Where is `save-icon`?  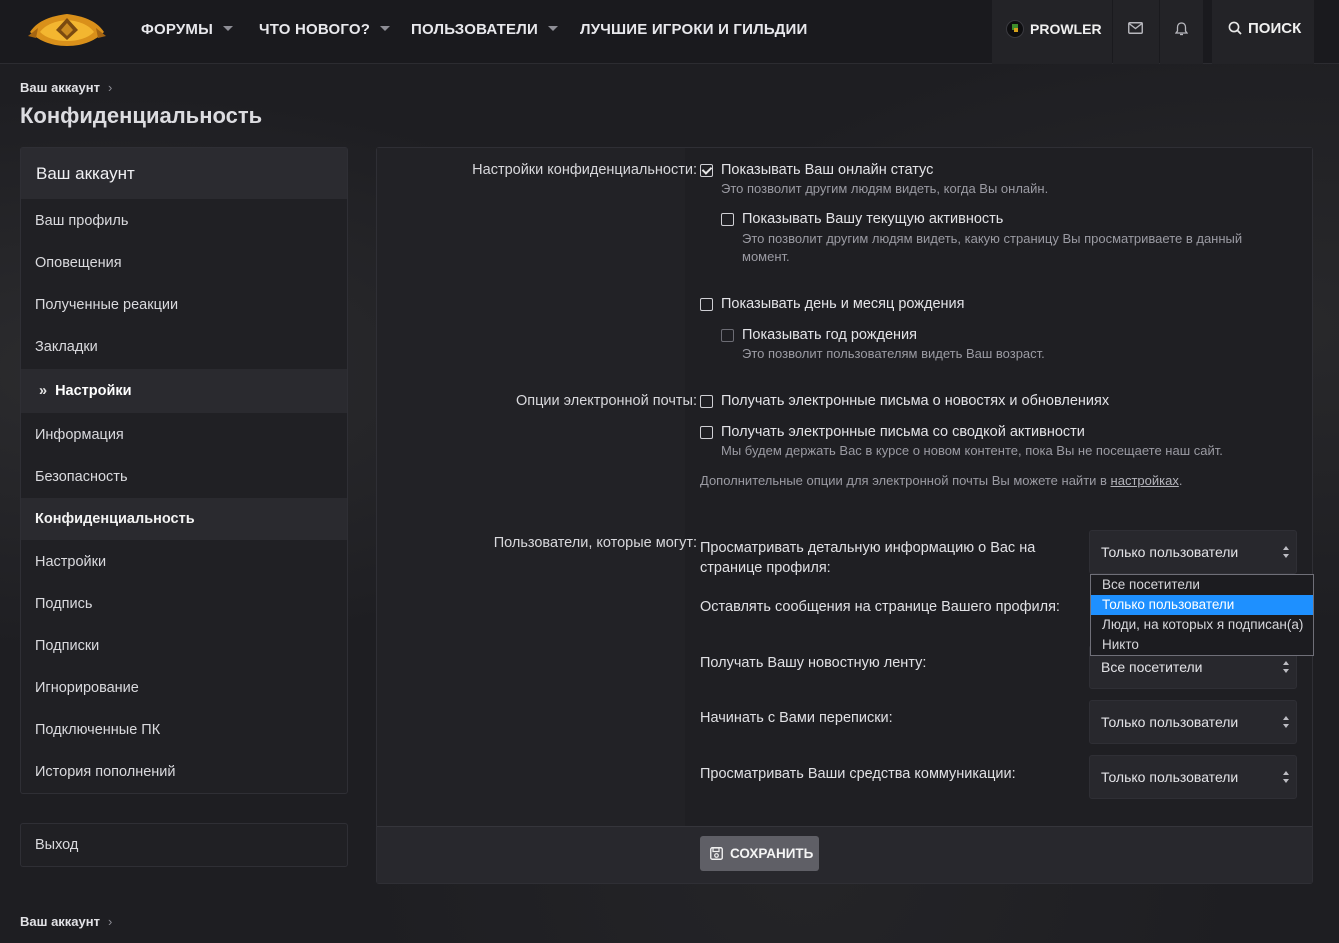 save-icon is located at coordinates (716, 853).